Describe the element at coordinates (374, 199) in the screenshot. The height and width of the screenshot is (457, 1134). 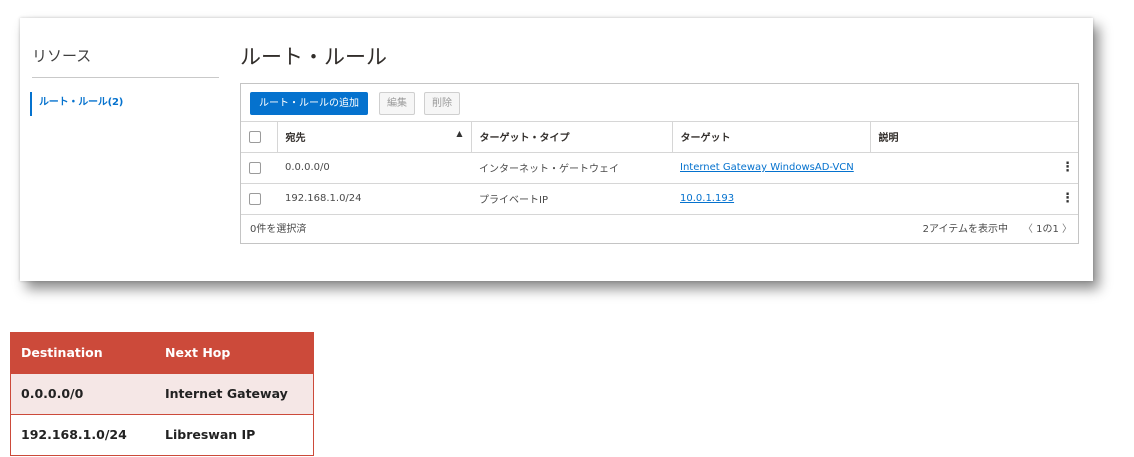
I see `row-destination: 192.168.1.0/24` at that location.